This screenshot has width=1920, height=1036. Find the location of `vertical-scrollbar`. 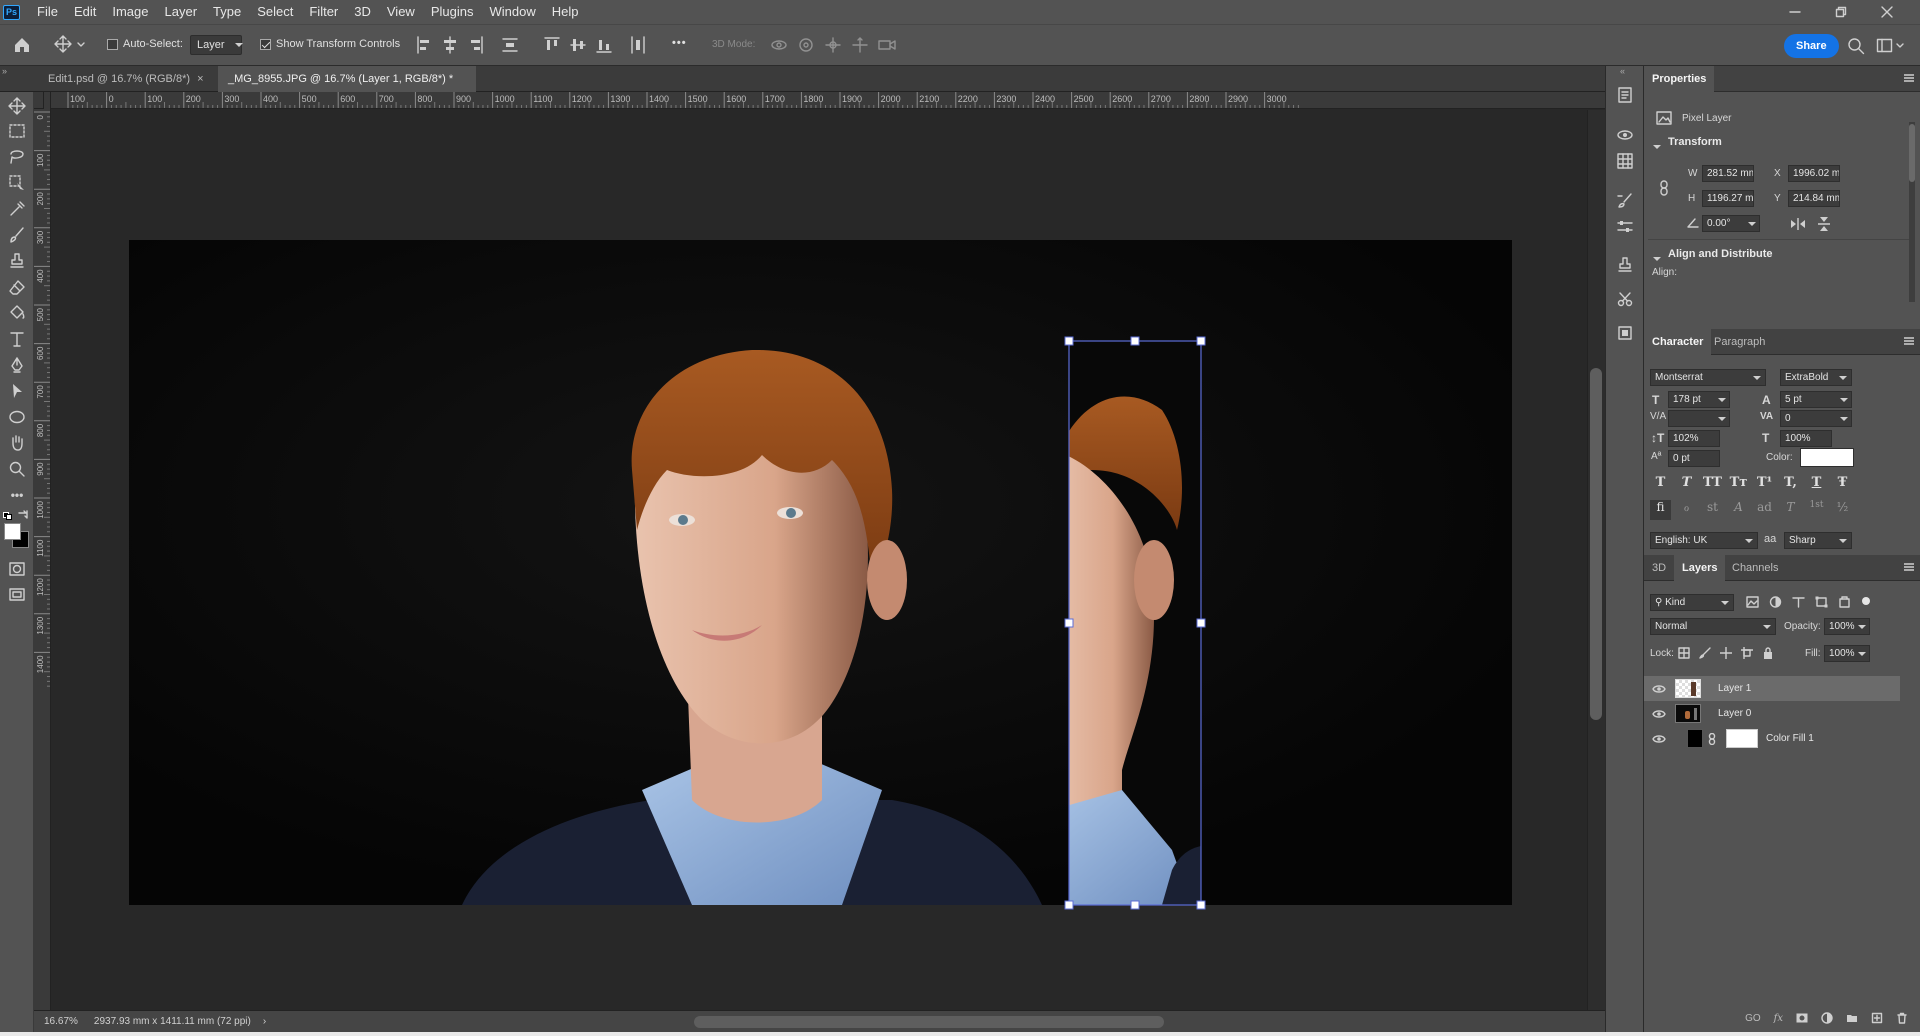

vertical-scrollbar is located at coordinates (1596, 560).